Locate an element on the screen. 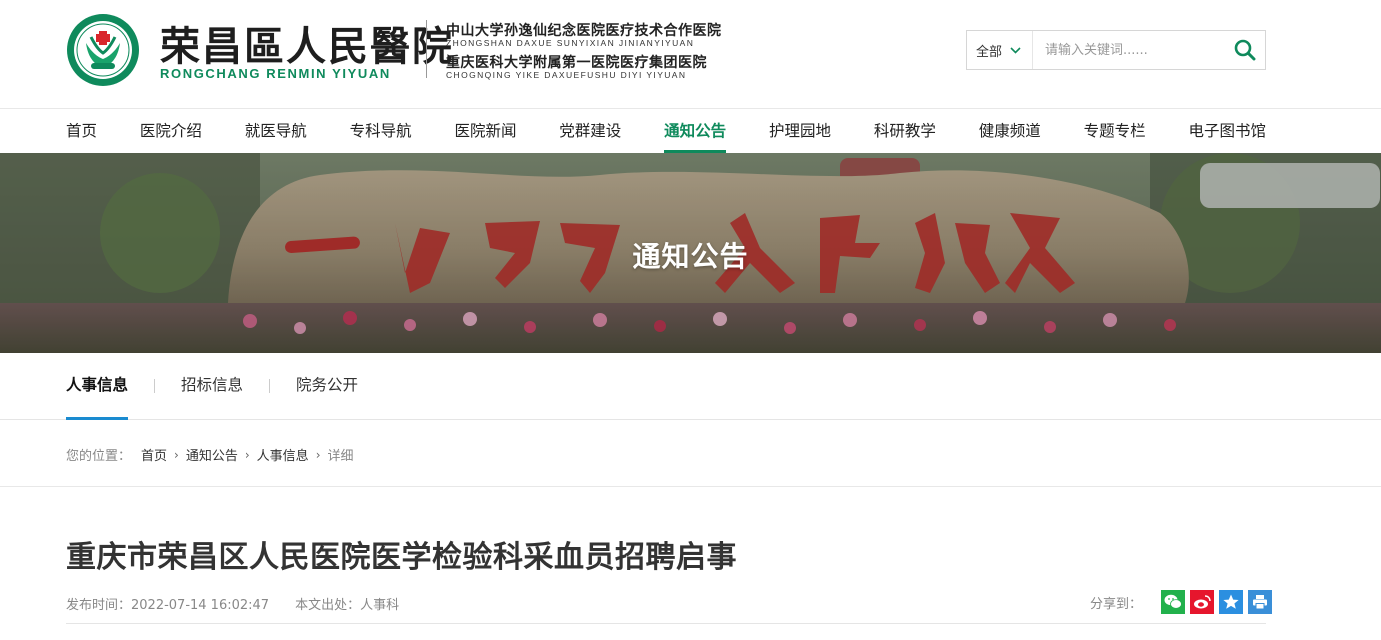  sub-nav: 人事信息 招标信息 院务公开 is located at coordinates (690, 386).